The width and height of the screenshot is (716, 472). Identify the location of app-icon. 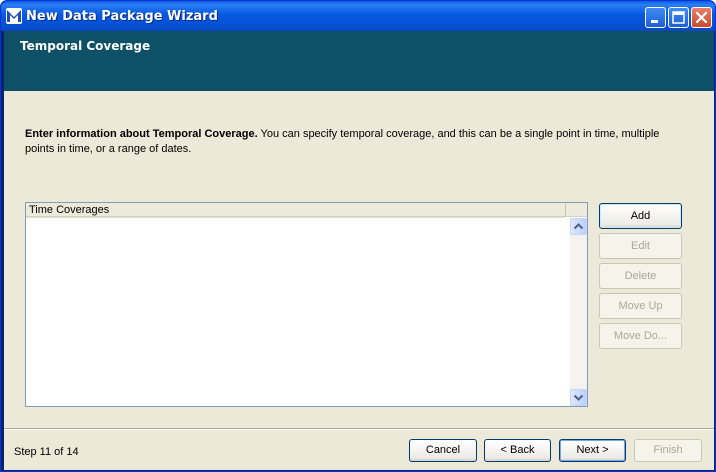
(14, 16).